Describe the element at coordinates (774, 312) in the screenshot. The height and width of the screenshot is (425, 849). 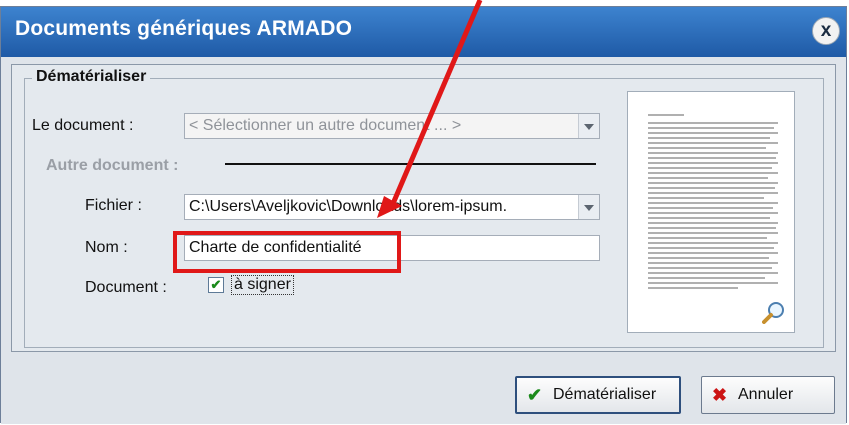
I see `magnifier-icon` at that location.